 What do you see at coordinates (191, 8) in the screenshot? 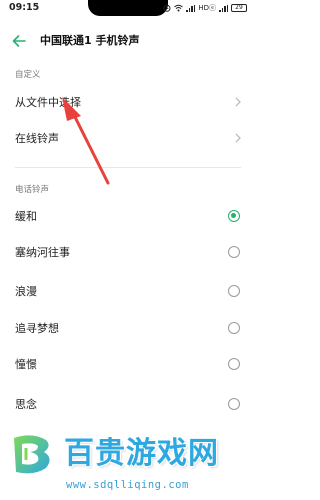
I see `signal-icon` at bounding box center [191, 8].